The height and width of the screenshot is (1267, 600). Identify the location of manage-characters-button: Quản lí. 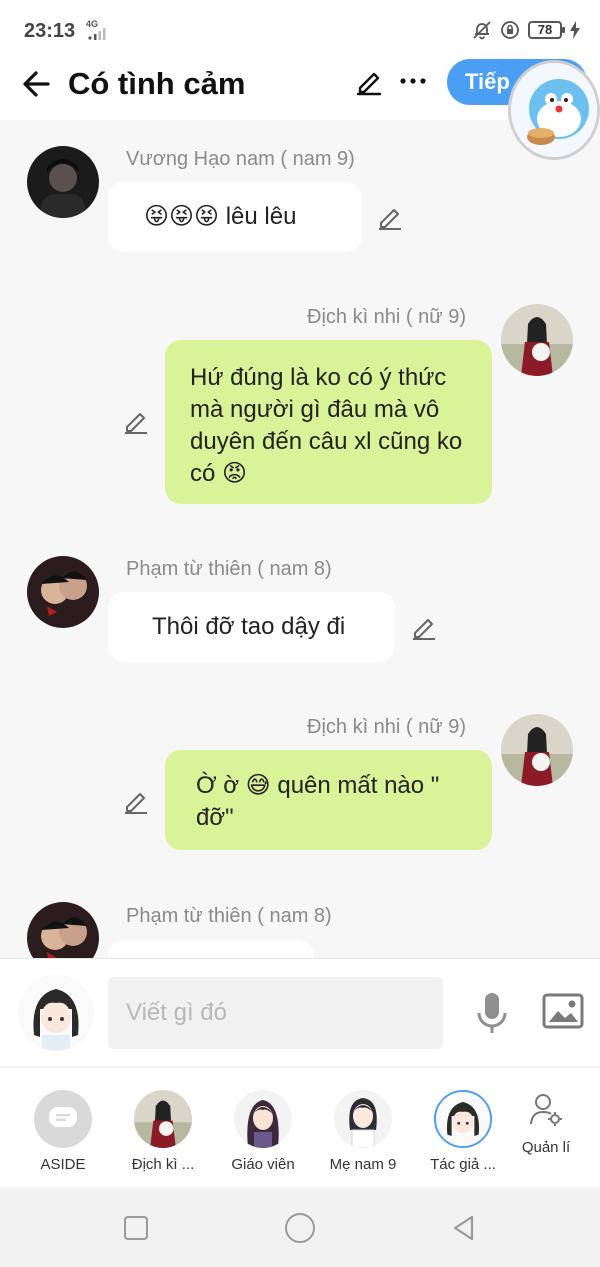
(546, 1124).